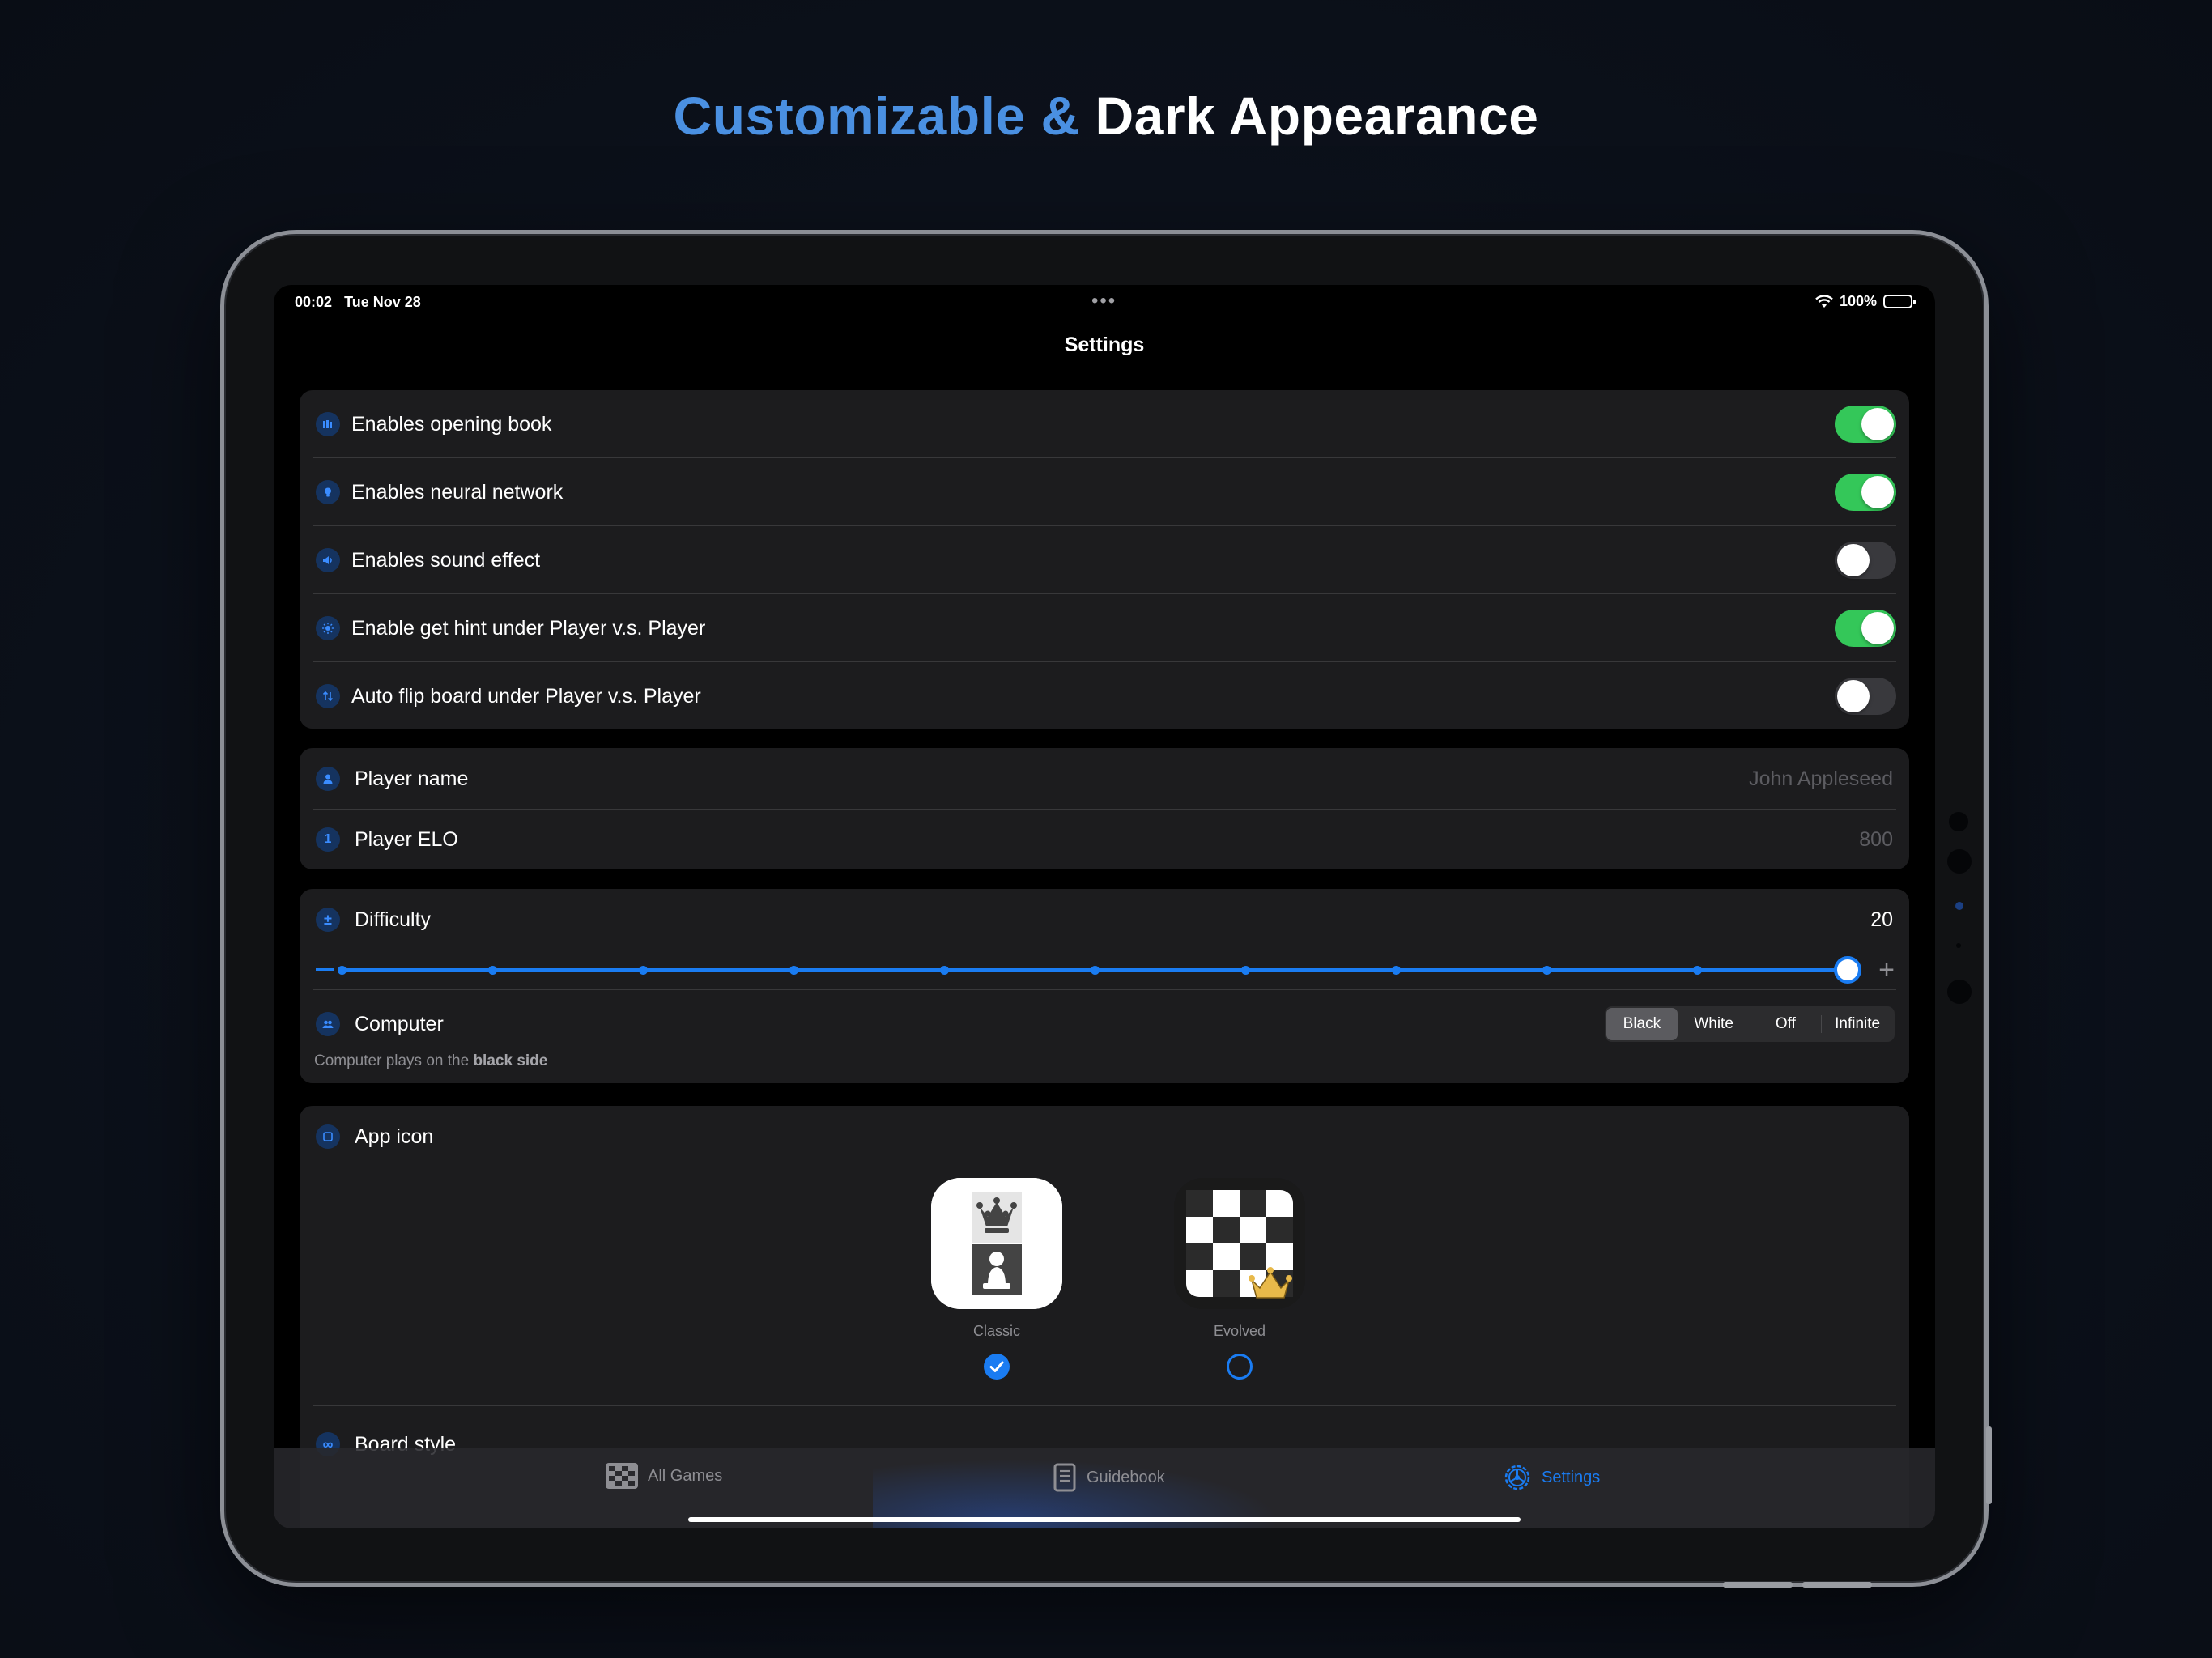  I want to click on difficulty-slider: +, so click(1104, 970).